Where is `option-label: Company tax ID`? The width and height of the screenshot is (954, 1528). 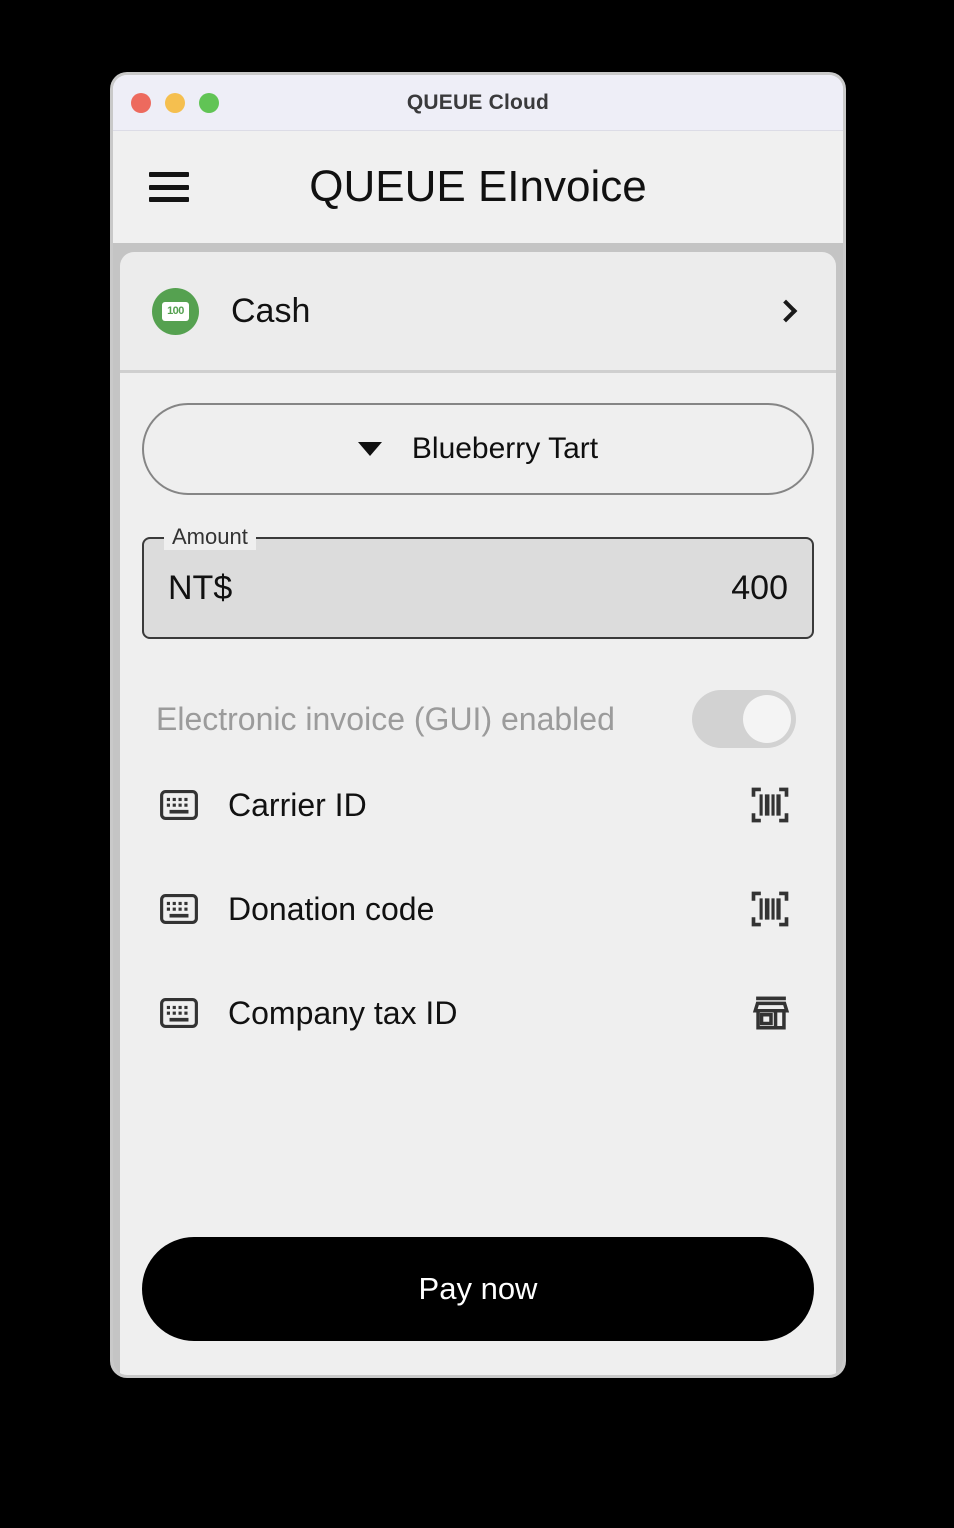 option-label: Company tax ID is located at coordinates (343, 1012).